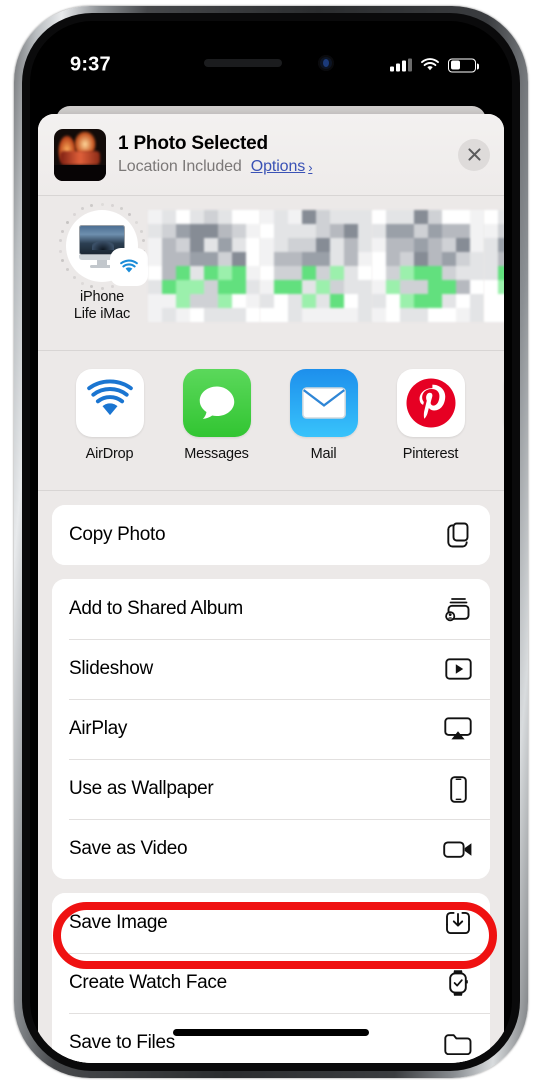  I want to click on action-row-slideshow: Slideshow, so click(271, 669).